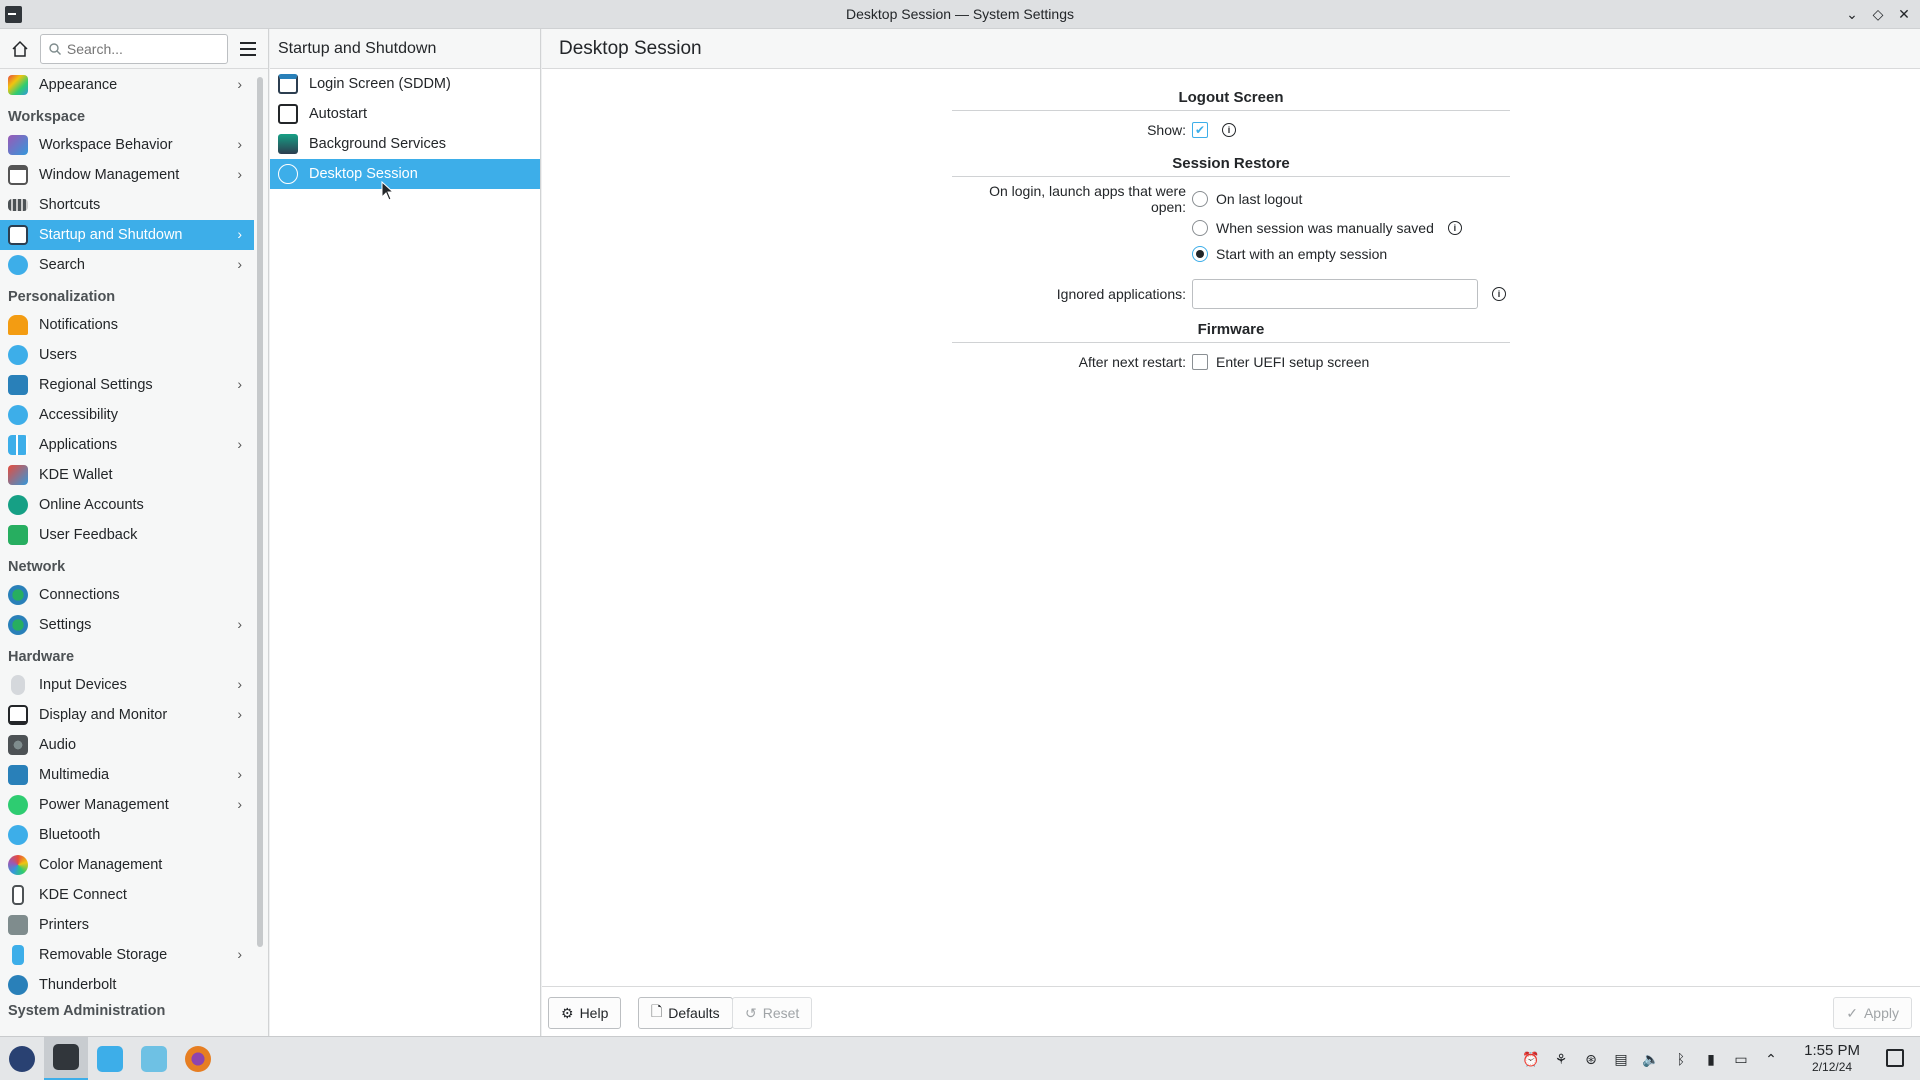 This screenshot has height=1080, width=1920. Describe the element at coordinates (1280, 362) in the screenshot. I see `uefi-option: Enter UEFI setup screen` at that location.